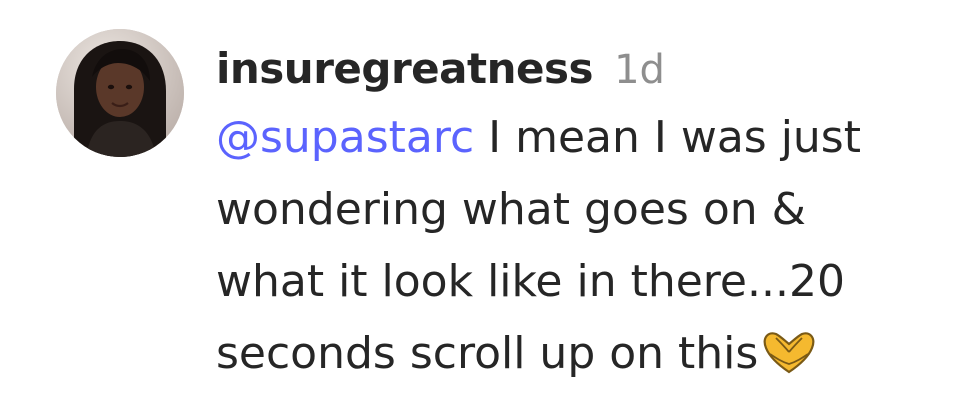 Image resolution: width=980 pixels, height=420 pixels. What do you see at coordinates (487, 353) in the screenshot?
I see `comment-text-segment: seconds scroll up on this` at bounding box center [487, 353].